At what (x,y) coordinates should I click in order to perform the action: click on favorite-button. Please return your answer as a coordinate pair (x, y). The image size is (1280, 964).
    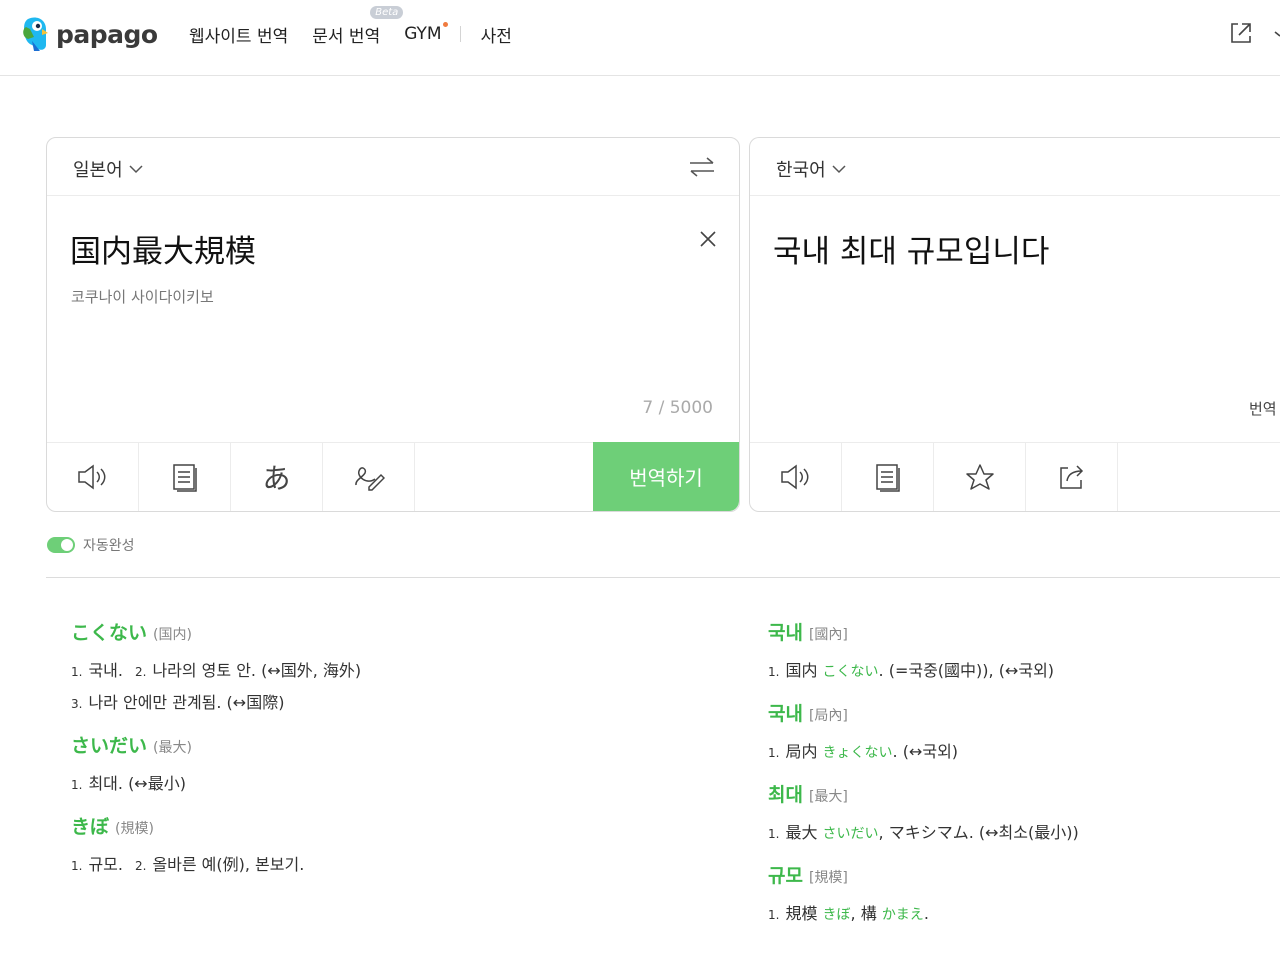
    Looking at the image, I should click on (980, 477).